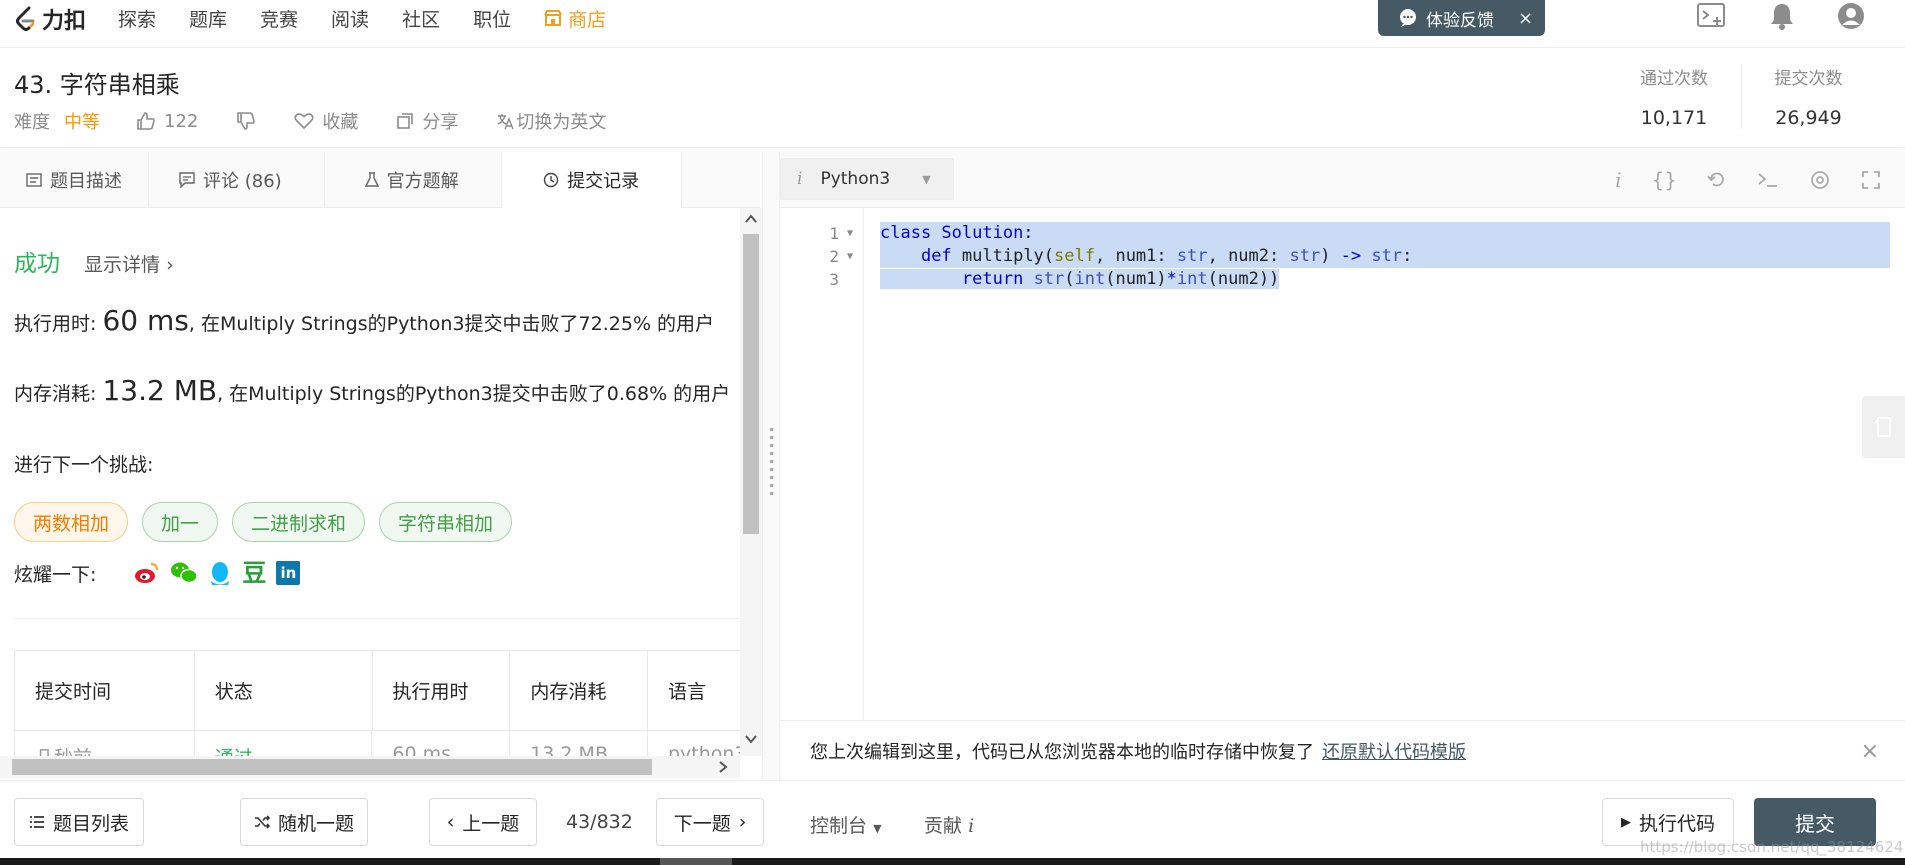  What do you see at coordinates (105, 691) in the screenshot?
I see `table-header-cell: 提交时间` at bounding box center [105, 691].